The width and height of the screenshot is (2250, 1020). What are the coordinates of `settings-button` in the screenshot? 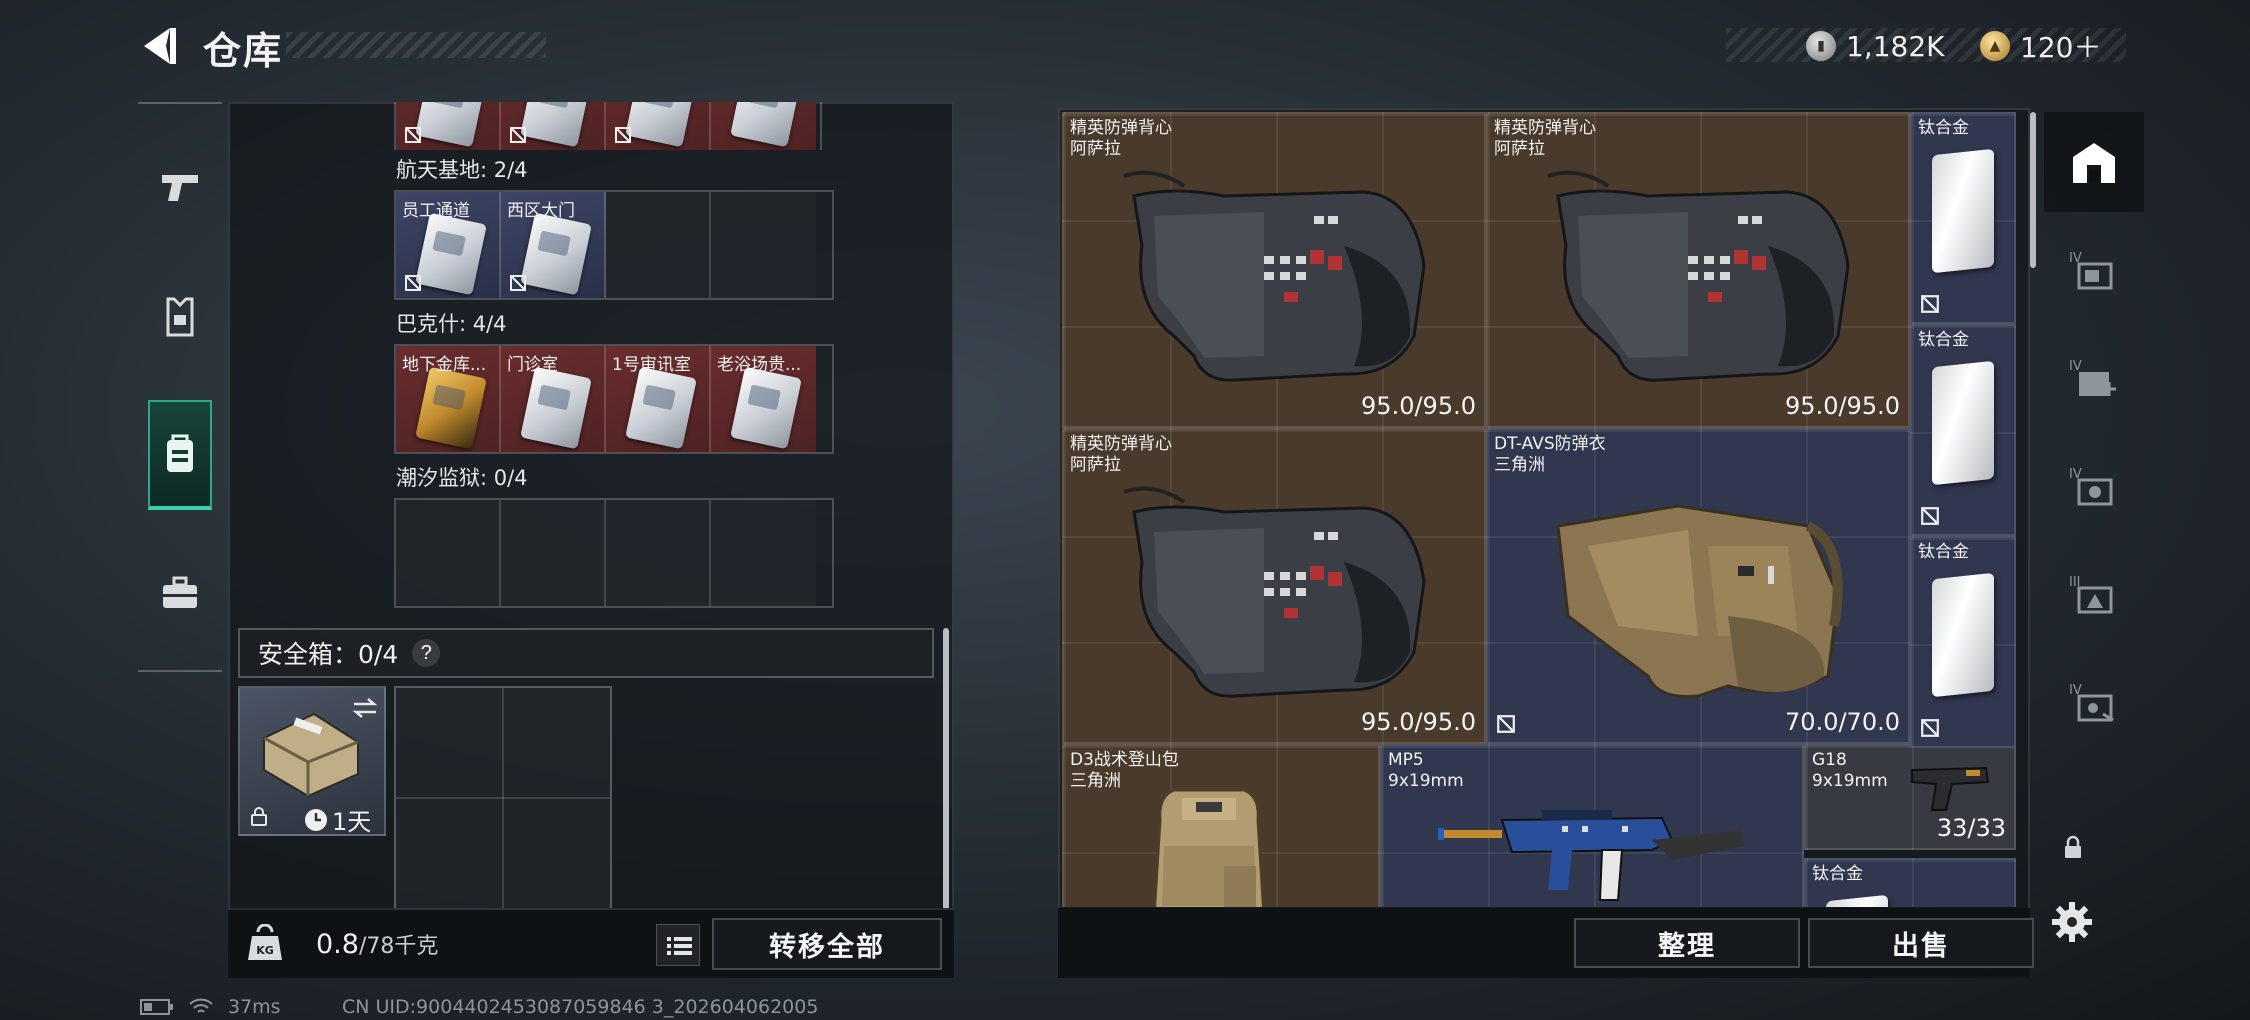 It's located at (2072, 922).